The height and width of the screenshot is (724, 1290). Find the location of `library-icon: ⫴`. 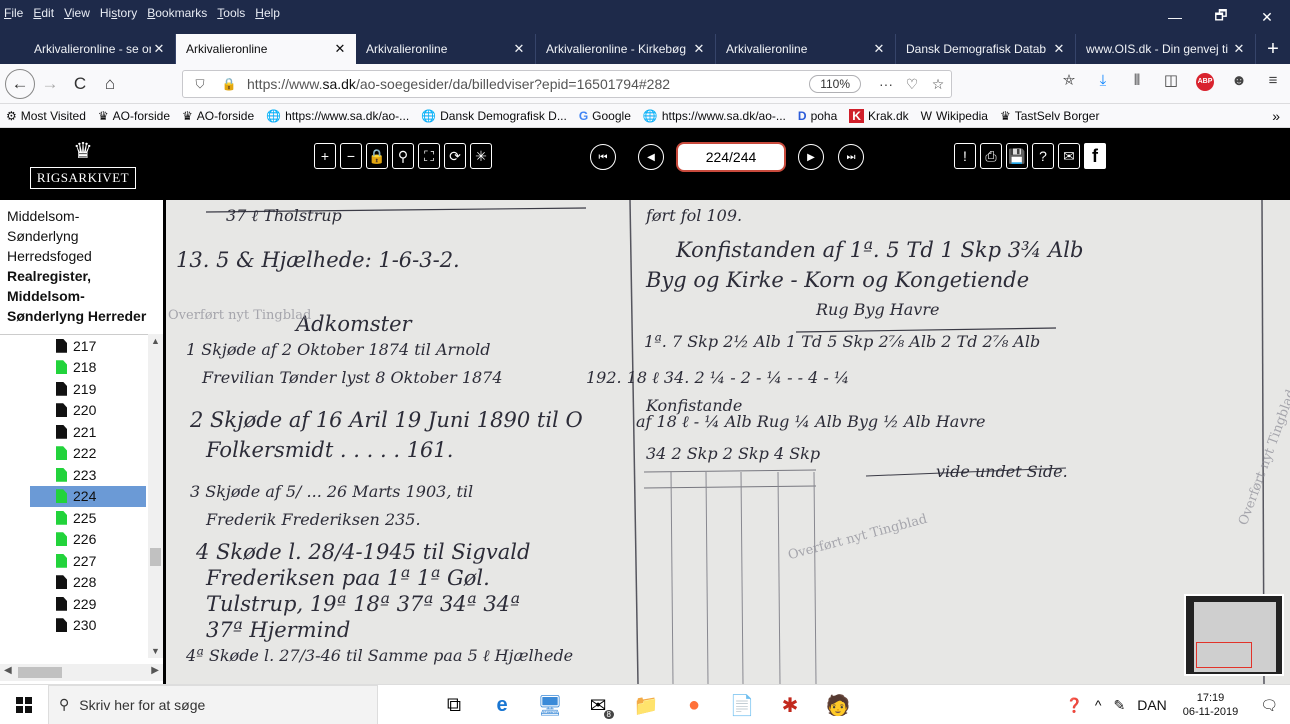

library-icon: ⫴ is located at coordinates (1137, 80).